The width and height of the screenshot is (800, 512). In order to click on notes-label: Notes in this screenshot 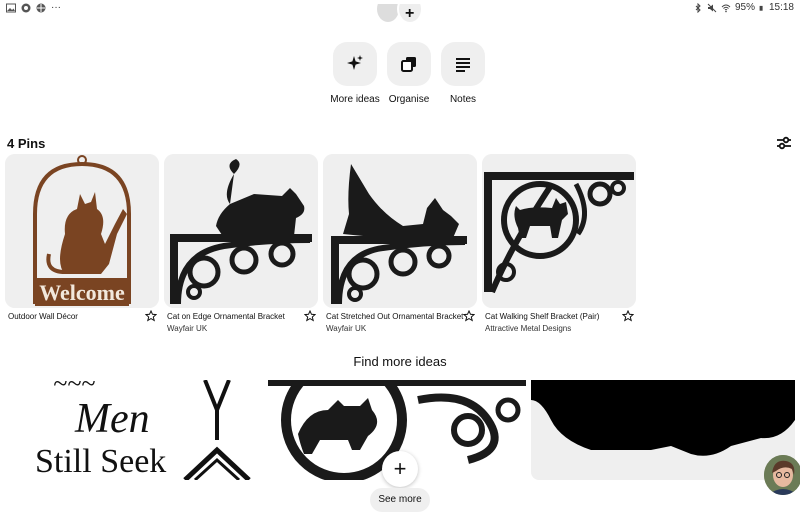, I will do `click(463, 99)`.